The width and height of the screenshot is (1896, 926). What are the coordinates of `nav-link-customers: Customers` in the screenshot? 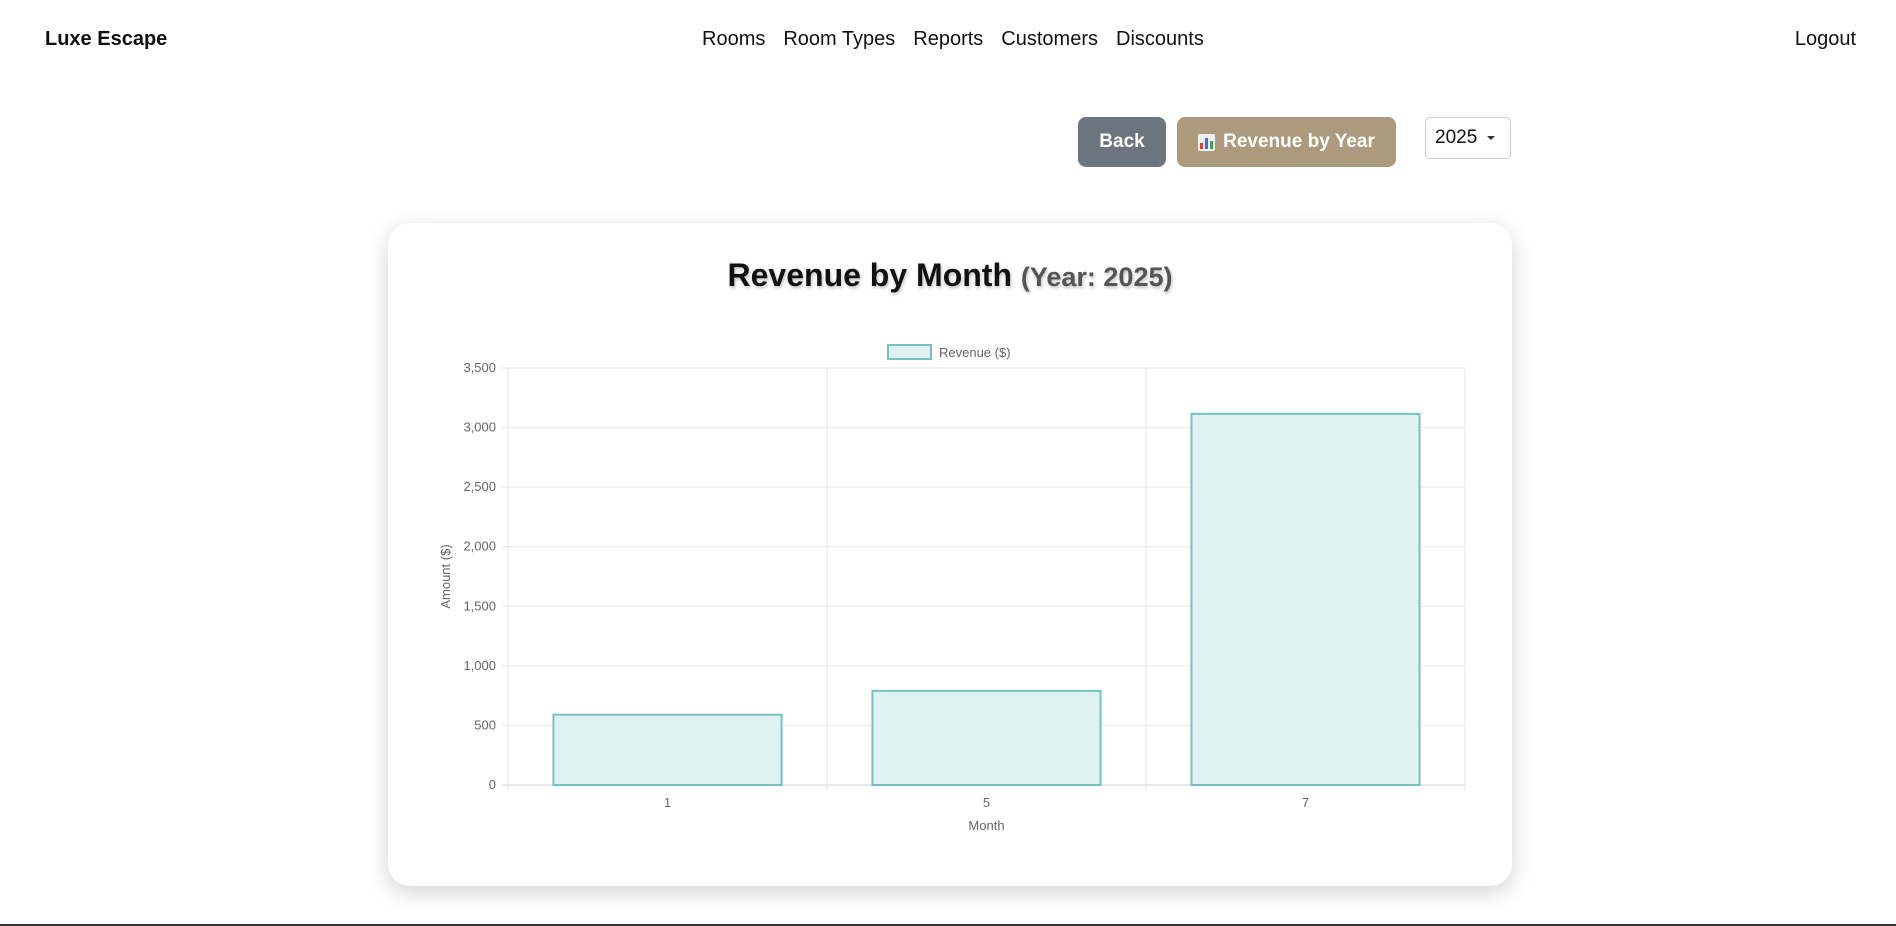 It's located at (1049, 39).